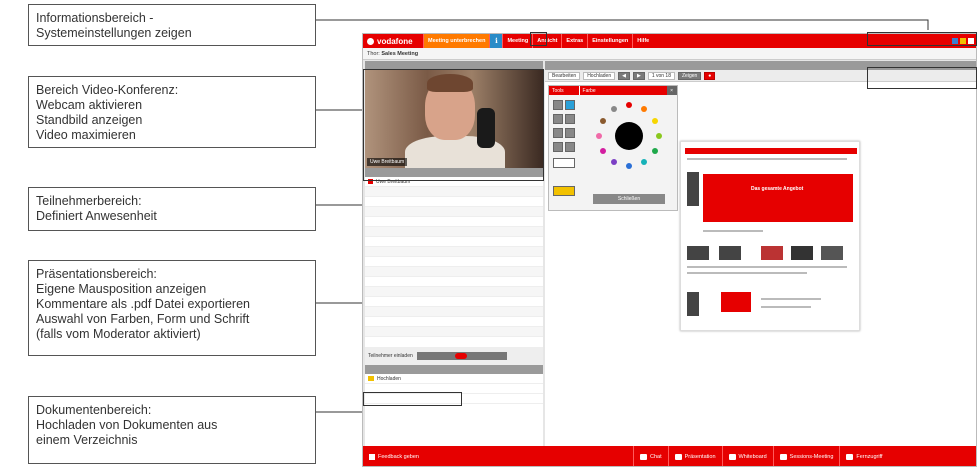  Describe the element at coordinates (655, 121) in the screenshot. I see `color-swatch-yellow` at that location.